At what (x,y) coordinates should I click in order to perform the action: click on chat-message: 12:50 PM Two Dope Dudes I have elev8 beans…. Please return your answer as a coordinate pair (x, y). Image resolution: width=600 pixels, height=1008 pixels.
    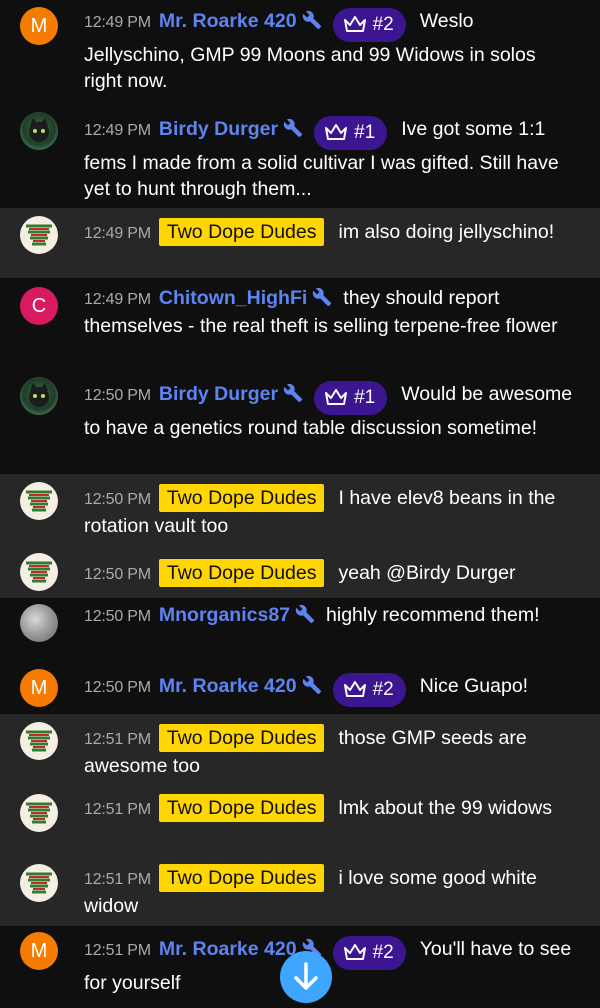
    Looking at the image, I should click on (300, 510).